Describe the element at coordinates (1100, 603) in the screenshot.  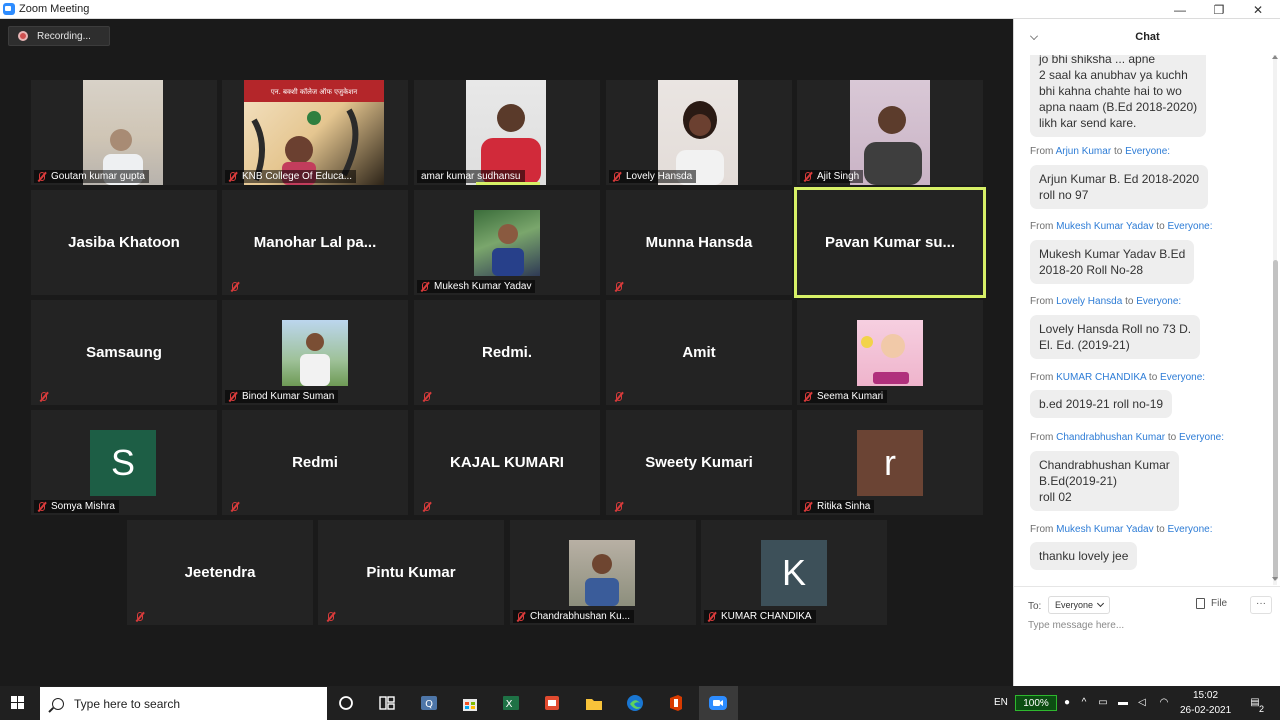
I see `chevron-down-icon` at that location.